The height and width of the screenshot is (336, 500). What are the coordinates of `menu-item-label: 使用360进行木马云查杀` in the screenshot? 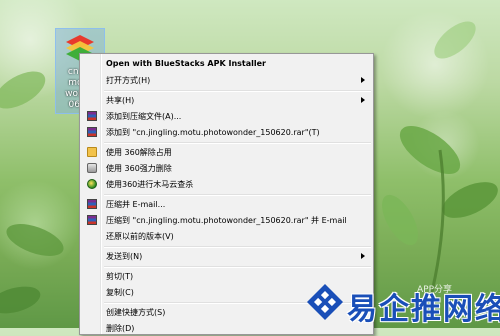 It's located at (150, 184).